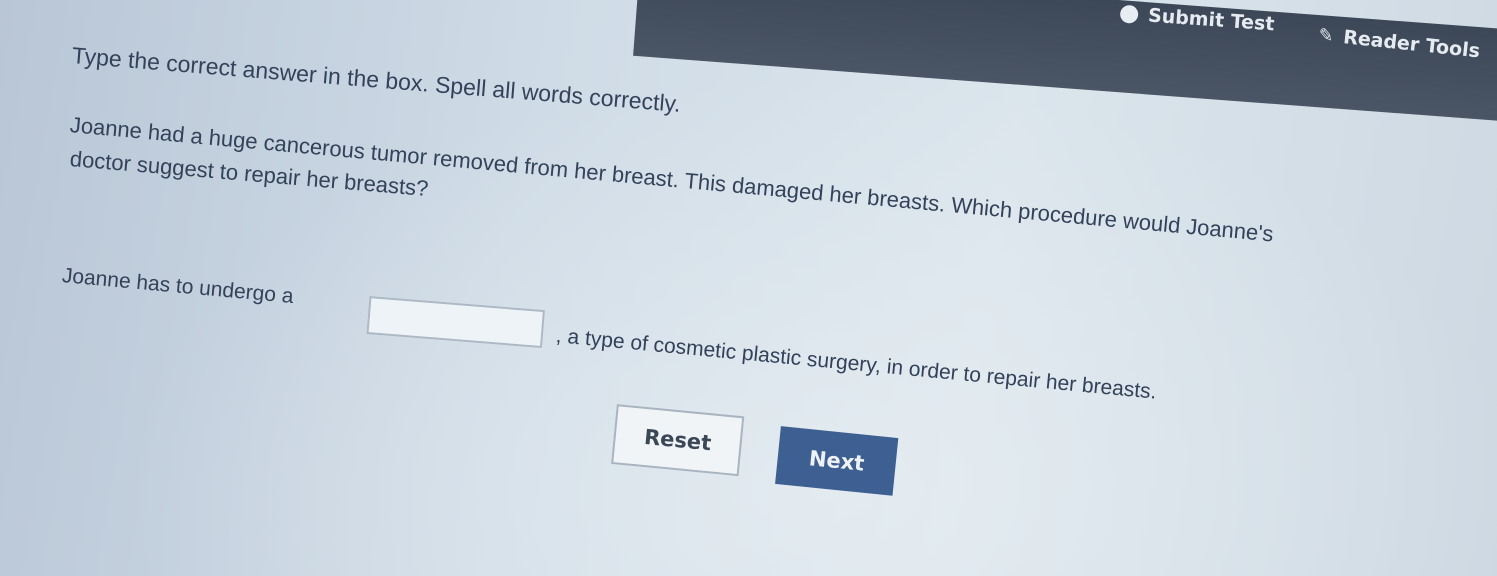 This screenshot has width=1497, height=576. Describe the element at coordinates (678, 440) in the screenshot. I see `reset-button: Reset` at that location.